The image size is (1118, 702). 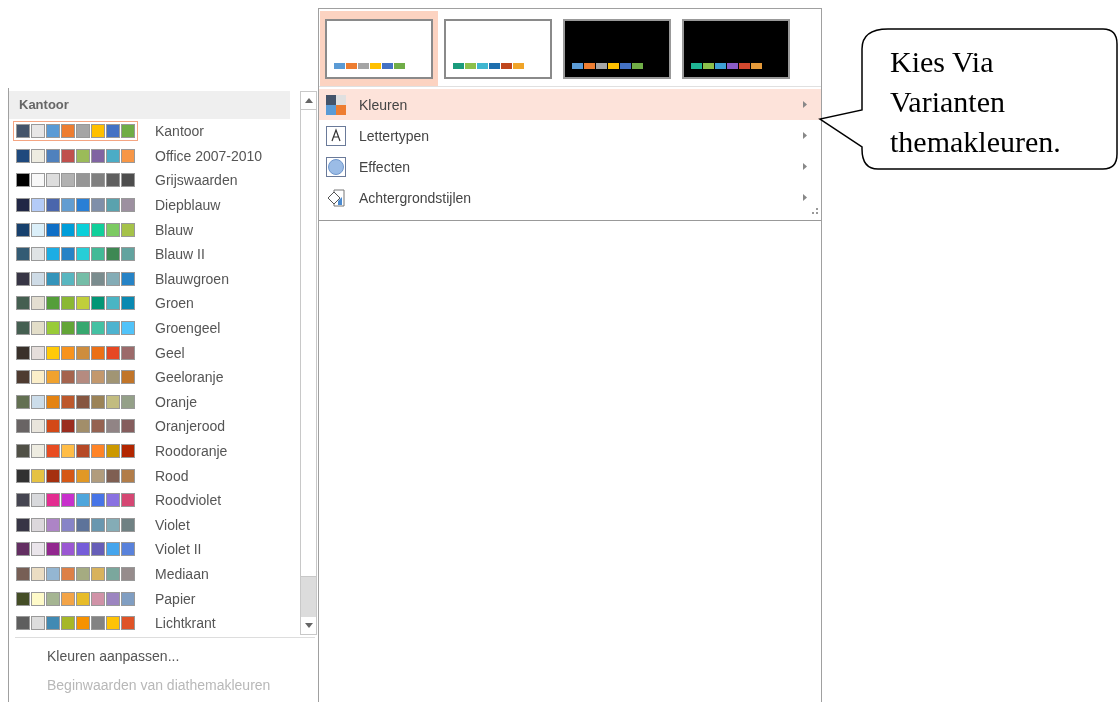 I want to click on palette-name: Roodoranje, so click(x=191, y=451).